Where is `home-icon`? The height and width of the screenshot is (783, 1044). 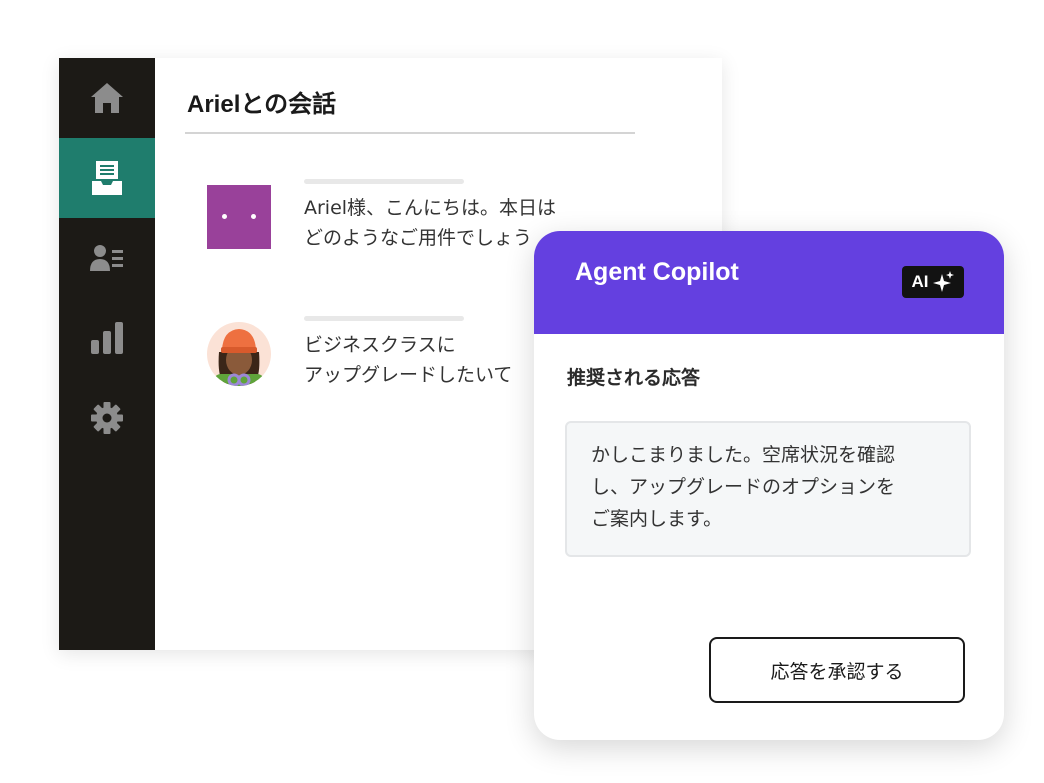
home-icon is located at coordinates (107, 98).